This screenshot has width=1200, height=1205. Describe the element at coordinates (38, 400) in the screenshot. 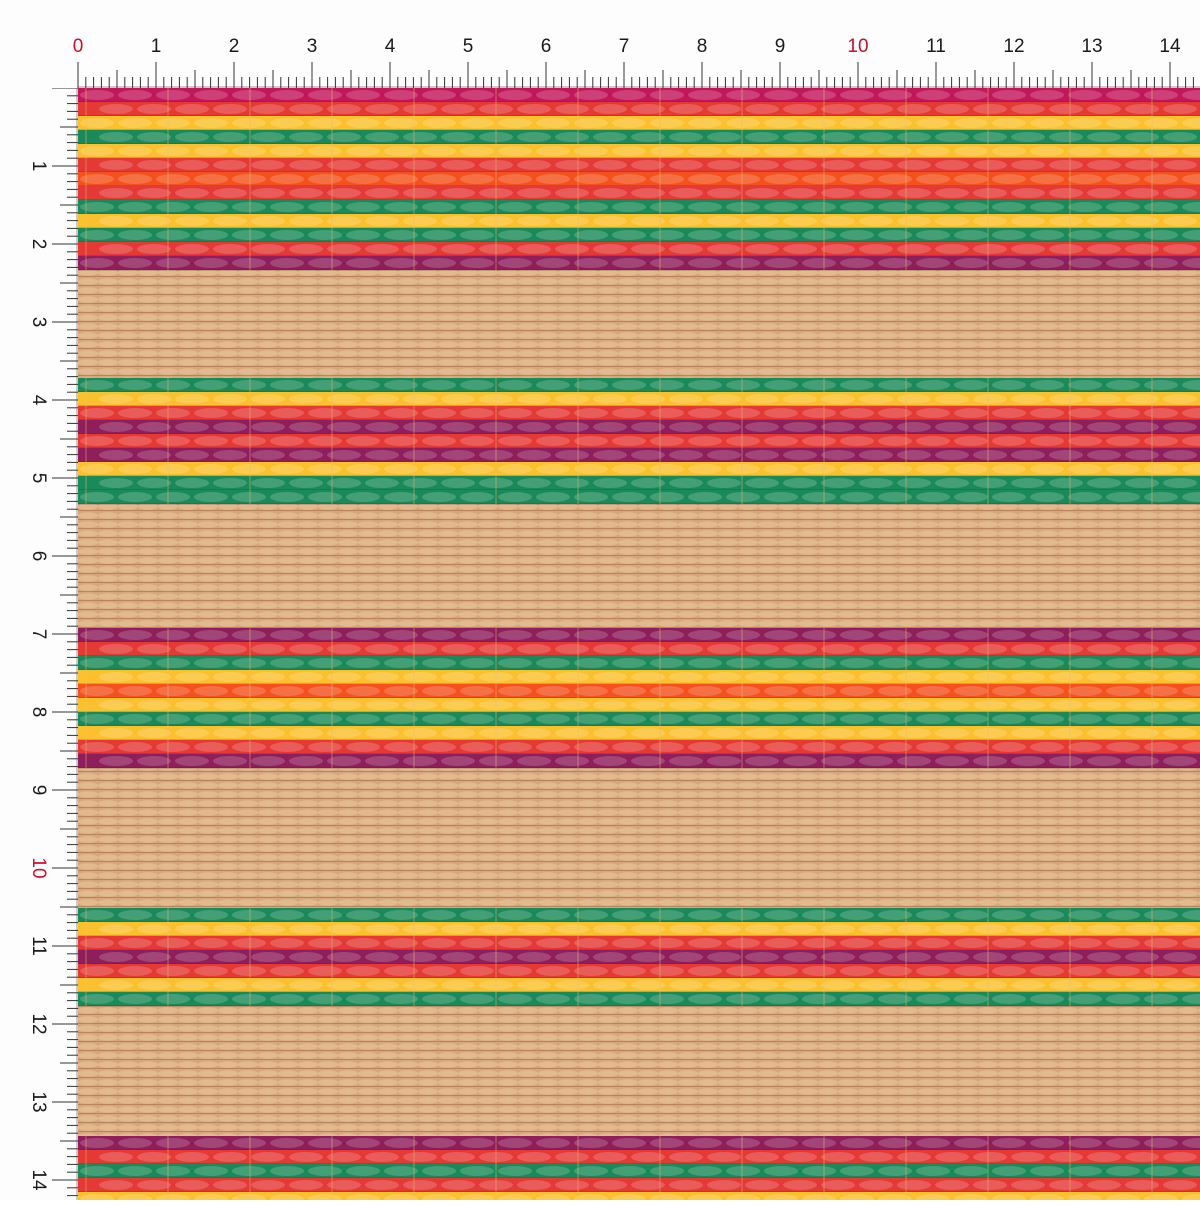

I see `ruler-left-label: 4` at that location.